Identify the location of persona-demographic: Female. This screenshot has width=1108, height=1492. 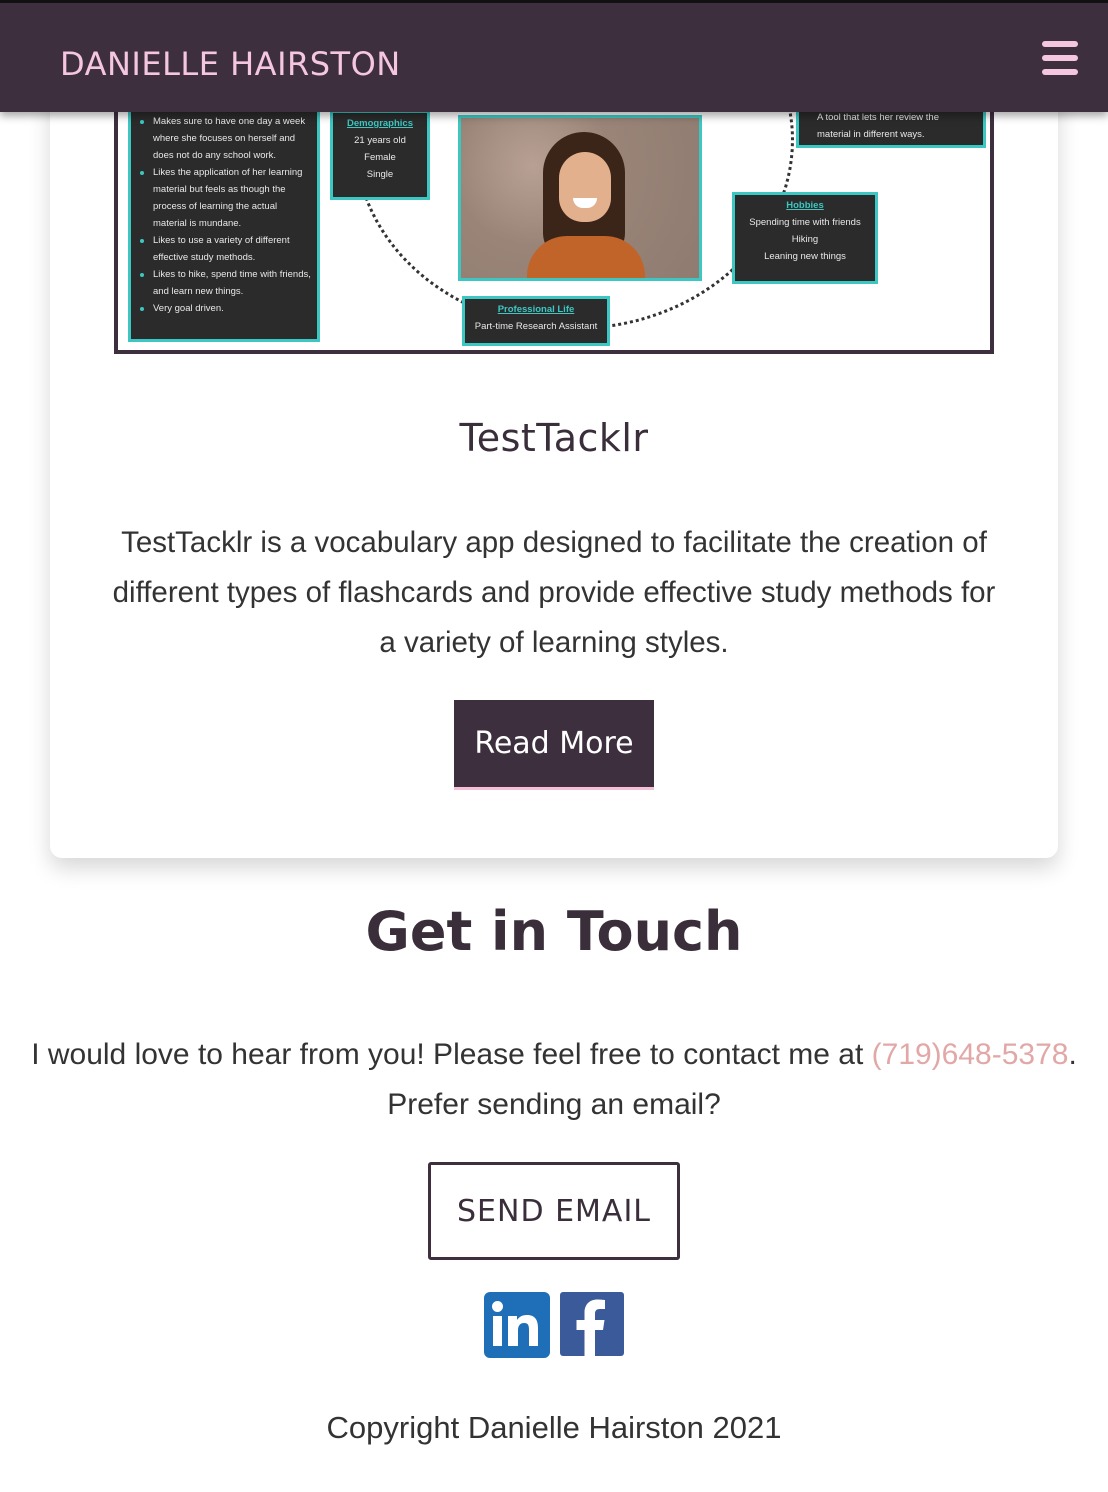
(380, 157).